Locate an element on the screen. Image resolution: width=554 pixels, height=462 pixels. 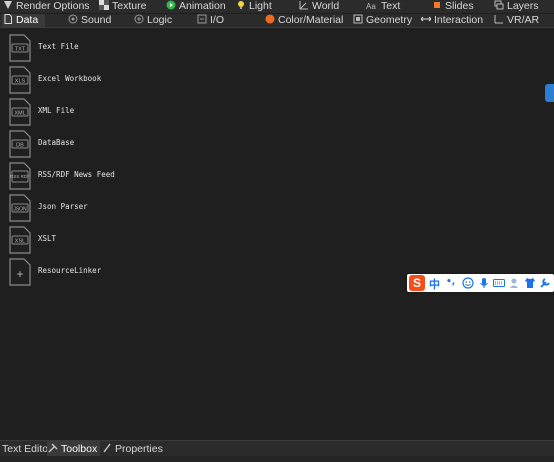
tab-io: I/O is located at coordinates (210, 20).